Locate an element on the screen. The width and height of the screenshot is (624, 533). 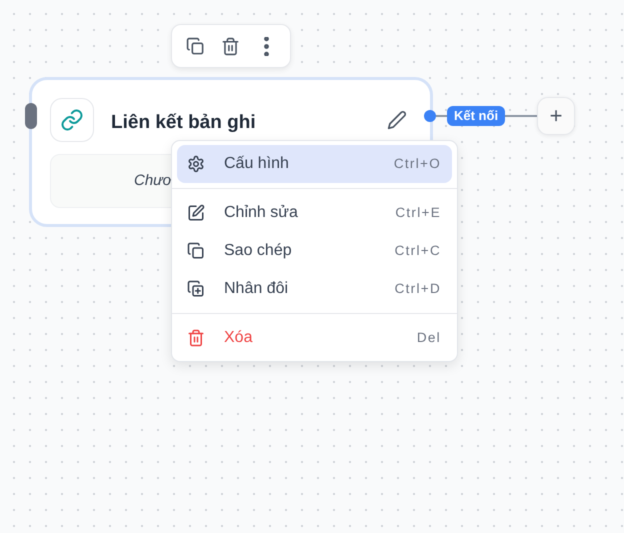
settings-icon is located at coordinates (196, 164).